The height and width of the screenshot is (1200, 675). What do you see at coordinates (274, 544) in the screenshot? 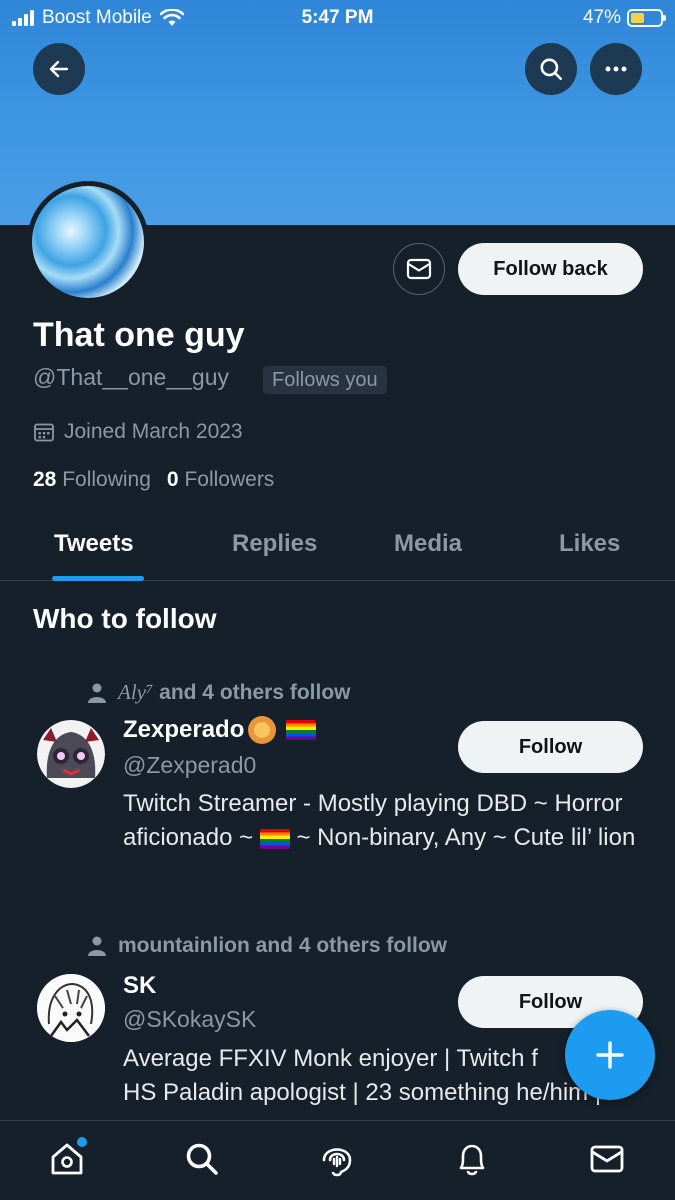
I see `tab-replies: Replies` at bounding box center [274, 544].